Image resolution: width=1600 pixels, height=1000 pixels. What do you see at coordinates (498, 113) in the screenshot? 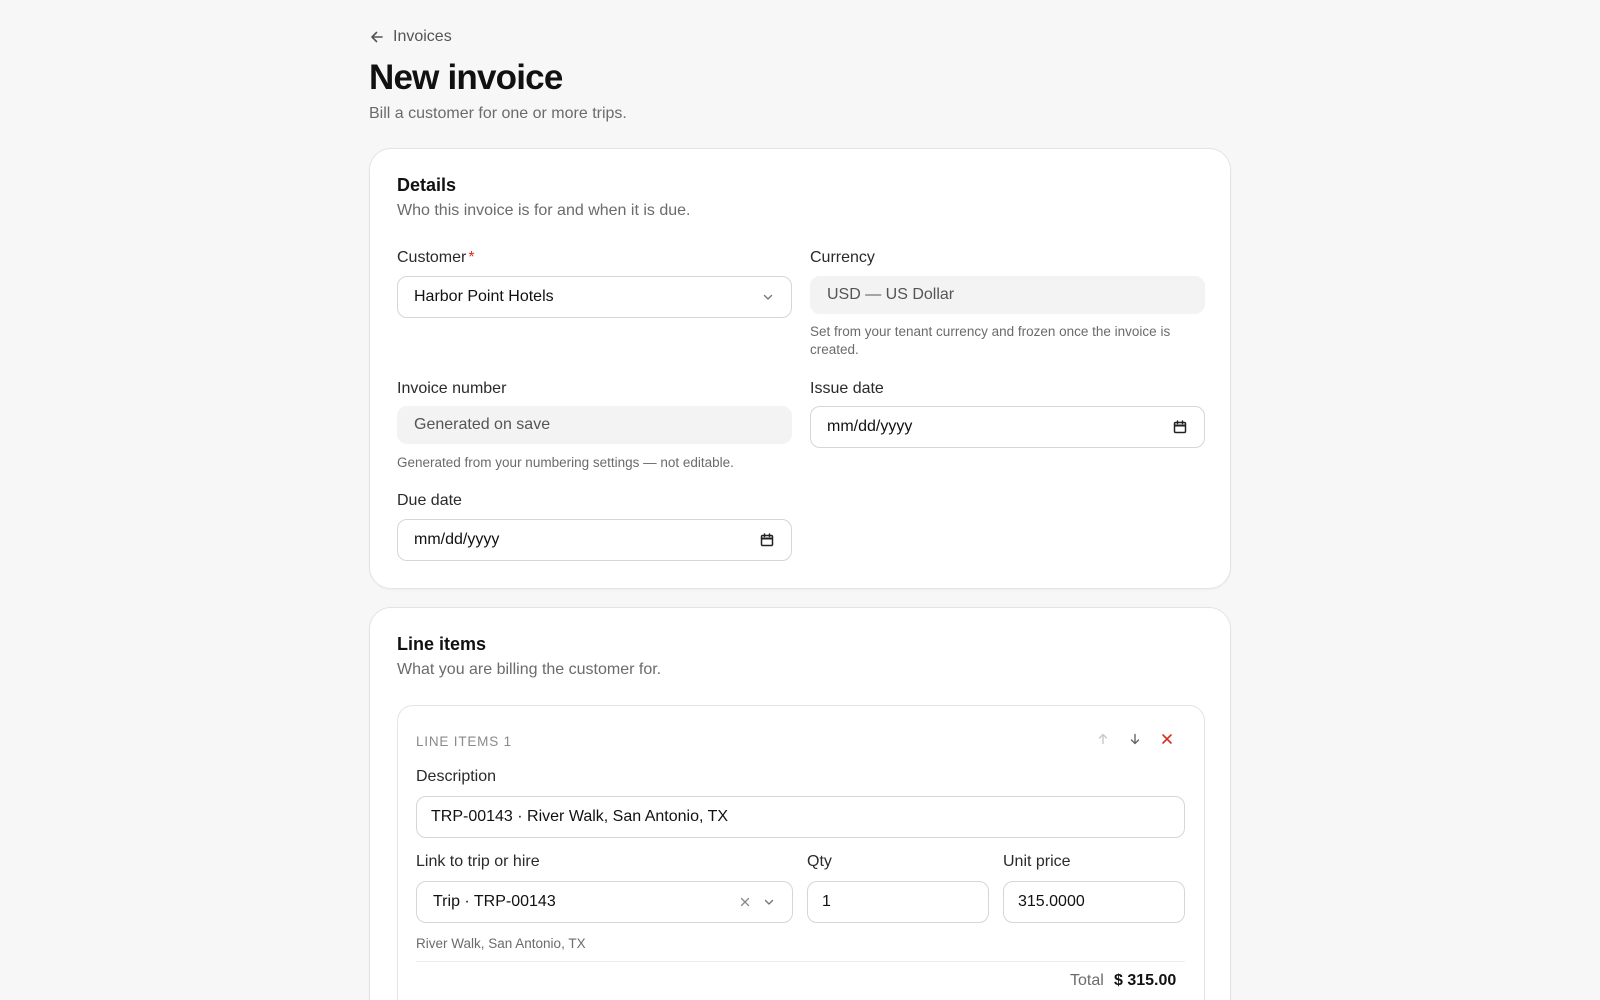
I see `page-subtitle: Bill a customer for one or more trips.` at bounding box center [498, 113].